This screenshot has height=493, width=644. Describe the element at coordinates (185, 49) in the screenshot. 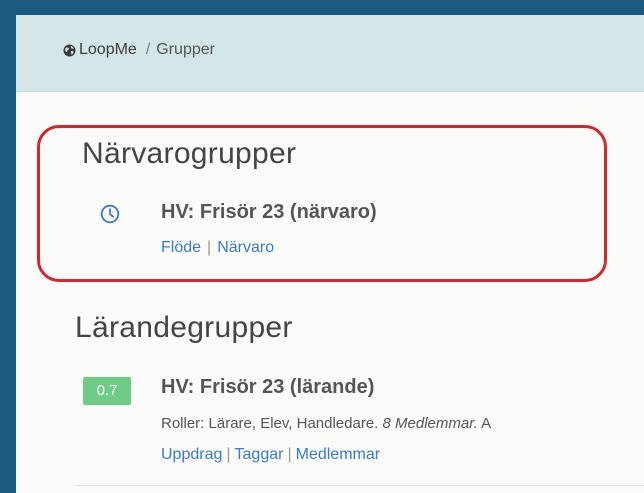

I see `breadcrumb-current: Grupper` at that location.